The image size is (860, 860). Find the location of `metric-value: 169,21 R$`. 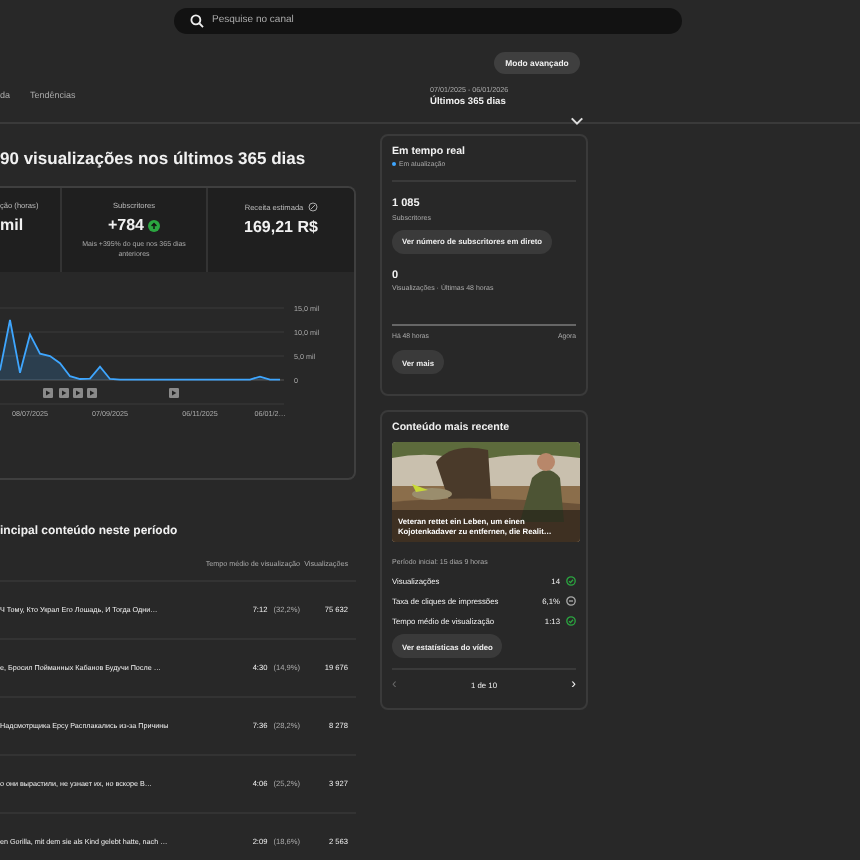

metric-value: 169,21 R$ is located at coordinates (281, 227).